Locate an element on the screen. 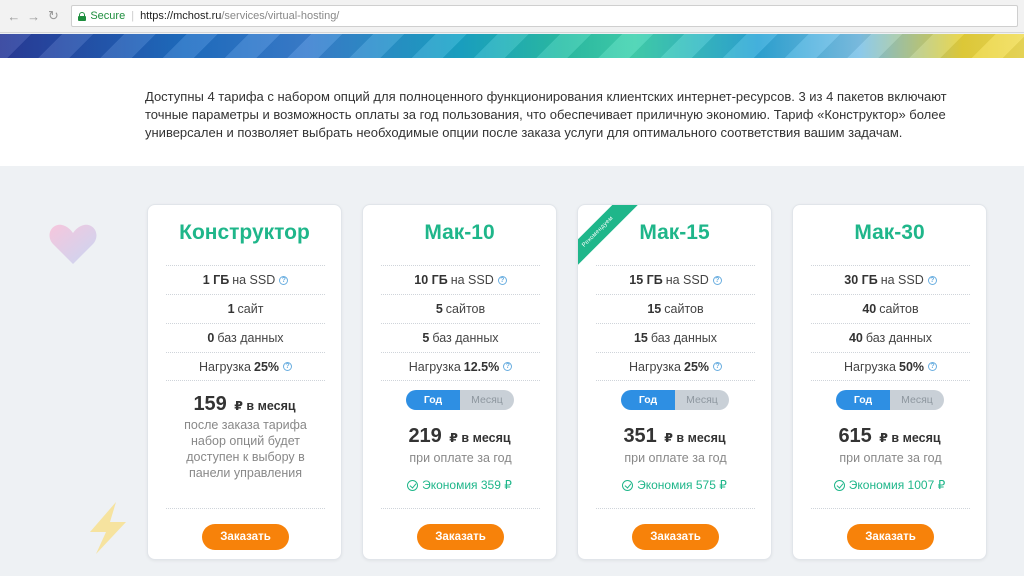 The image size is (1024, 576). spec-sites-value: 1 is located at coordinates (231, 309).